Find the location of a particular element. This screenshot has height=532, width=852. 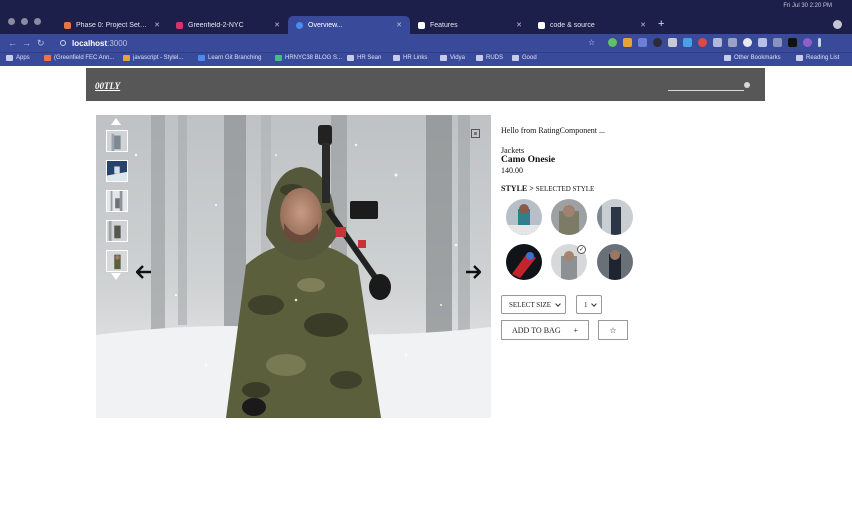

minimize-window-icon is located at coordinates (24, 21).